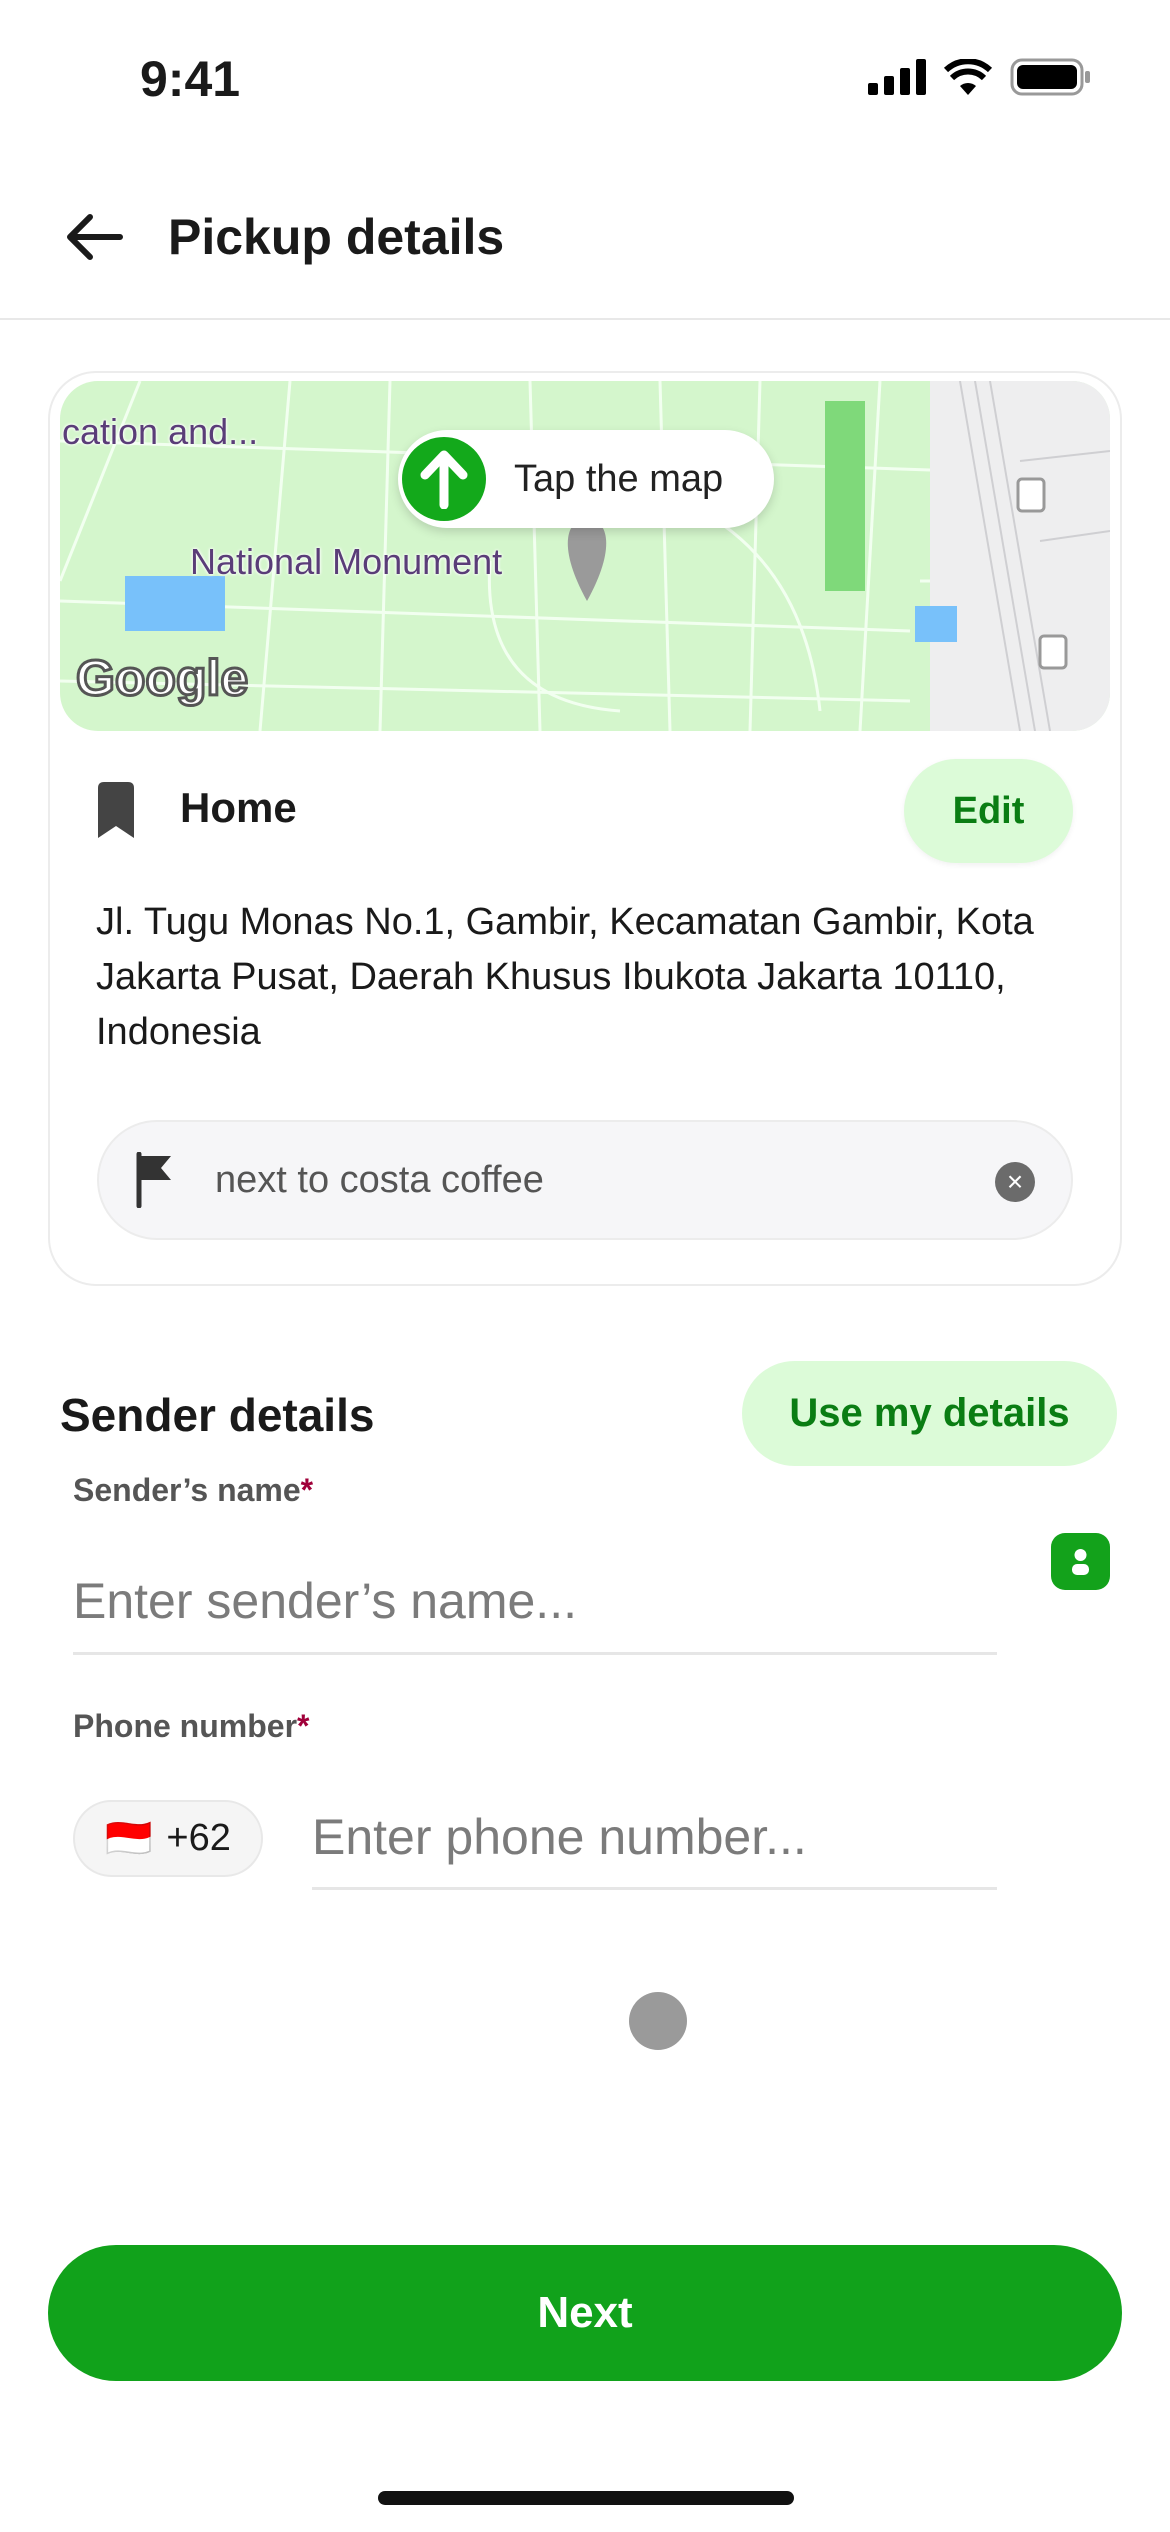  I want to click on back-button, so click(94, 239).